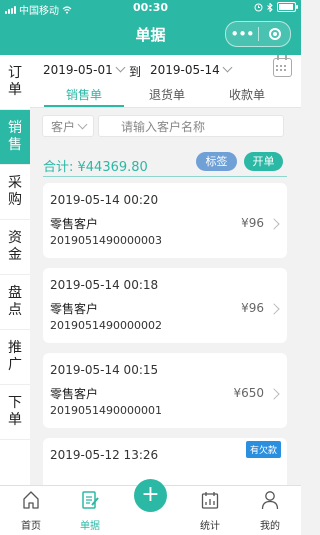 This screenshot has width=320, height=535. What do you see at coordinates (150, 27) in the screenshot?
I see `top-bar: 中国移动 00:30 单据 •••` at bounding box center [150, 27].